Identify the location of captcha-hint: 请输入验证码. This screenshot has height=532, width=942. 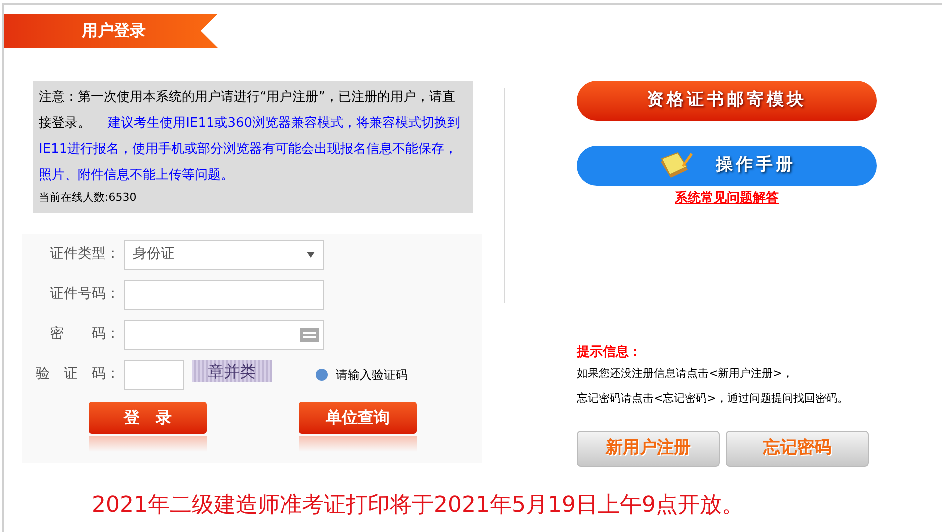
(372, 375).